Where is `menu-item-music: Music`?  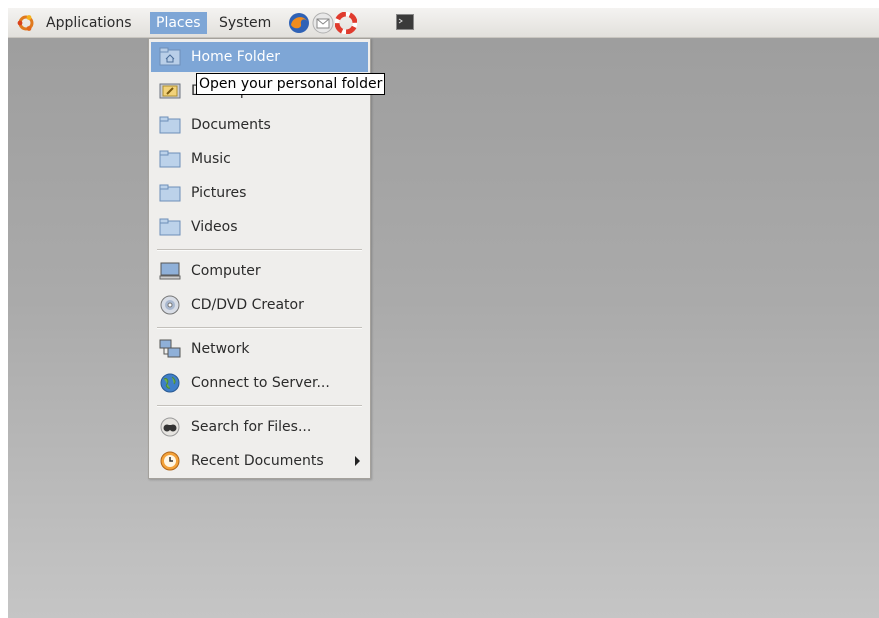
menu-item-music: Music is located at coordinates (259, 159).